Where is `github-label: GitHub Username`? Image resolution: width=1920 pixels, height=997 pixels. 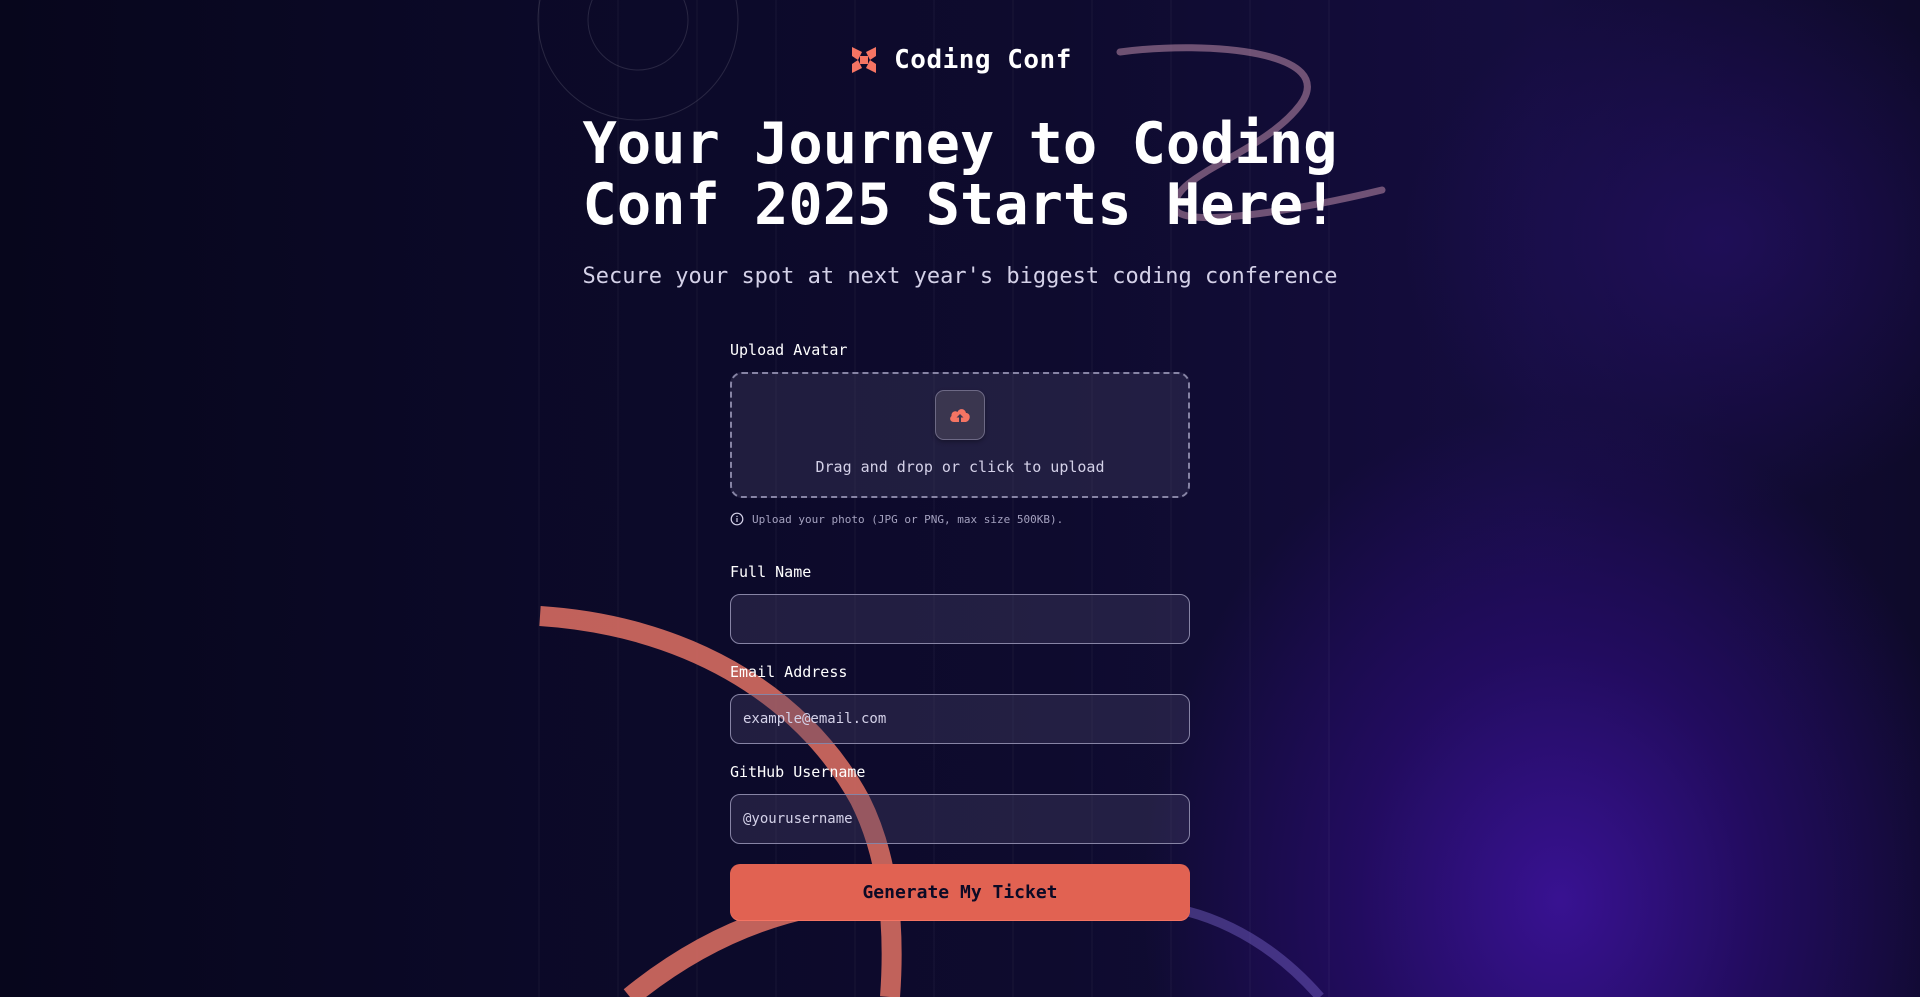 github-label: GitHub Username is located at coordinates (798, 772).